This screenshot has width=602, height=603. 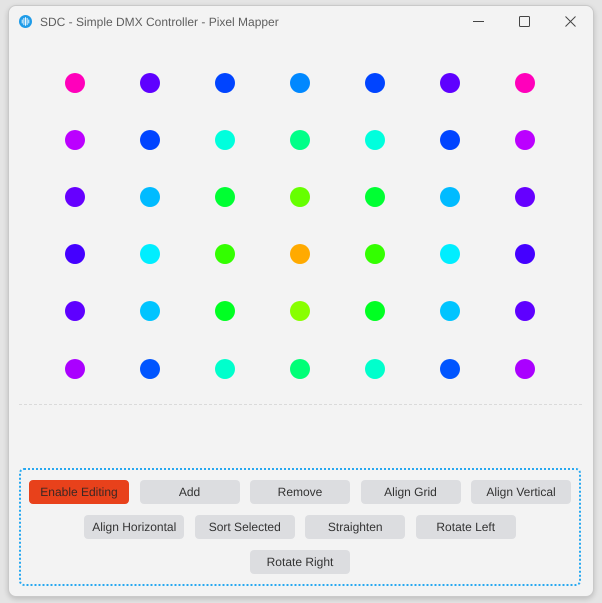 What do you see at coordinates (244, 527) in the screenshot?
I see `toolbar-button: Sort Selected` at bounding box center [244, 527].